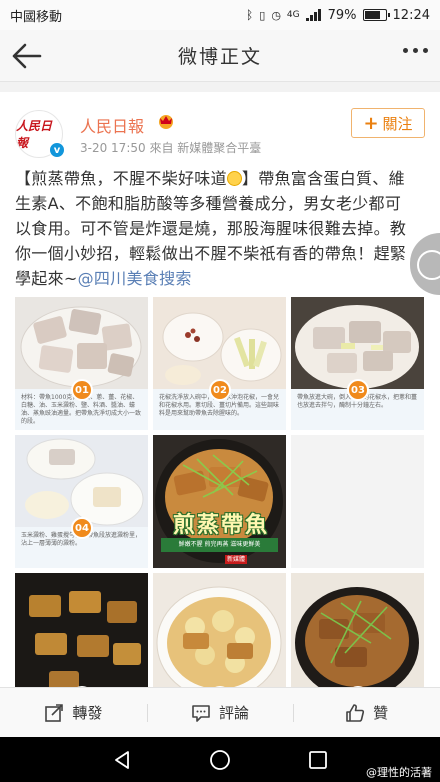 This screenshot has width=440, height=782. Describe the element at coordinates (366, 712) in the screenshot. I see `like-button: 贊` at that location.